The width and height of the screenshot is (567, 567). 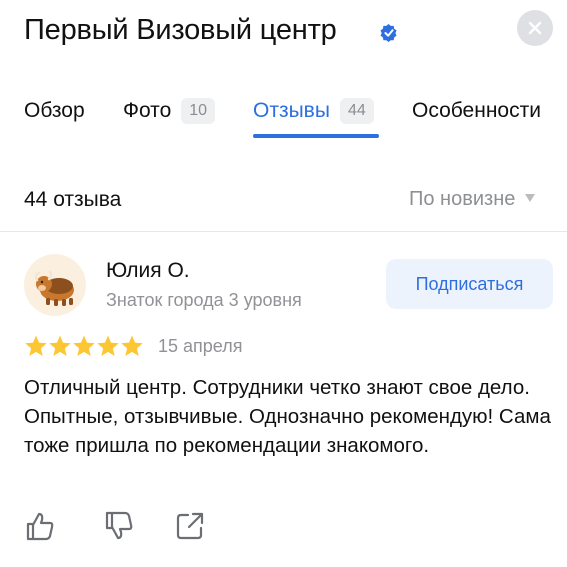 What do you see at coordinates (291, 110) in the screenshot?
I see `tab-label: Отзывы` at bounding box center [291, 110].